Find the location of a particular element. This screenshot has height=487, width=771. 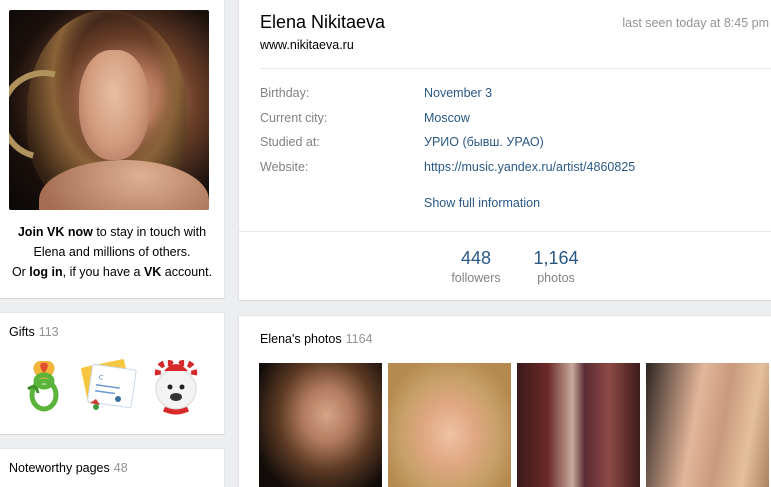

last-seen-status: last seen today at 8:45 pm is located at coordinates (695, 23).